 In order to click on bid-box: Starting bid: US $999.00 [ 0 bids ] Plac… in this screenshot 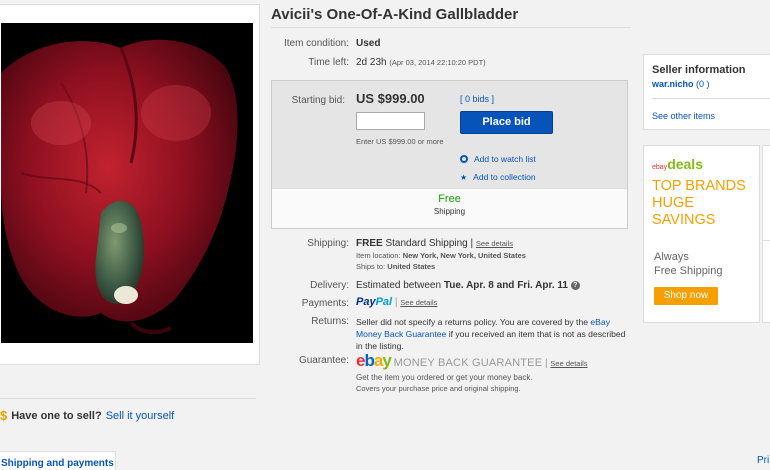, I will do `click(449, 154)`.